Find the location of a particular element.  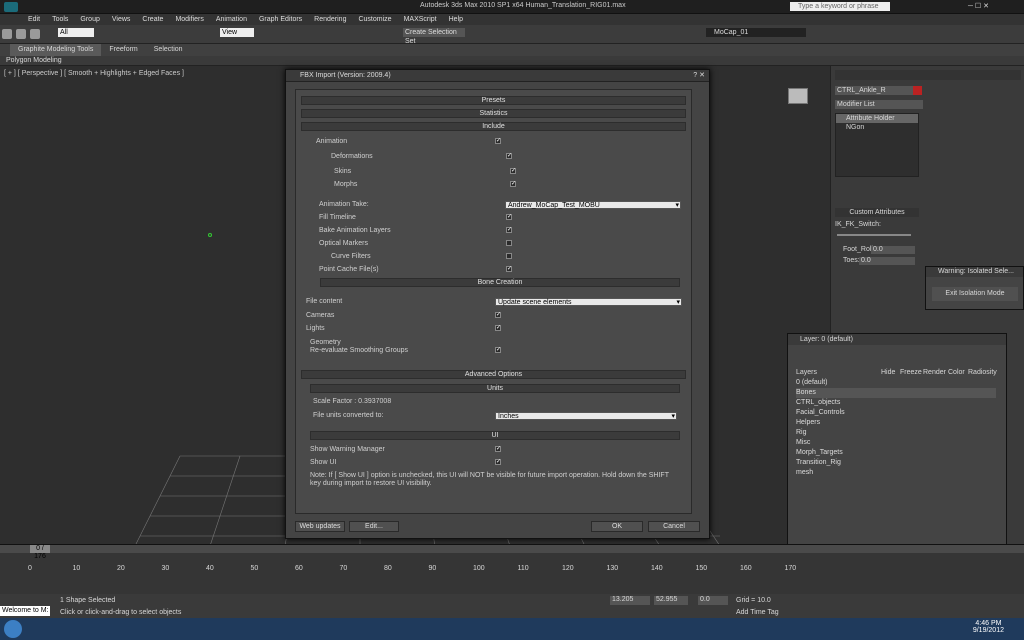

ok-button: OK is located at coordinates (617, 526).